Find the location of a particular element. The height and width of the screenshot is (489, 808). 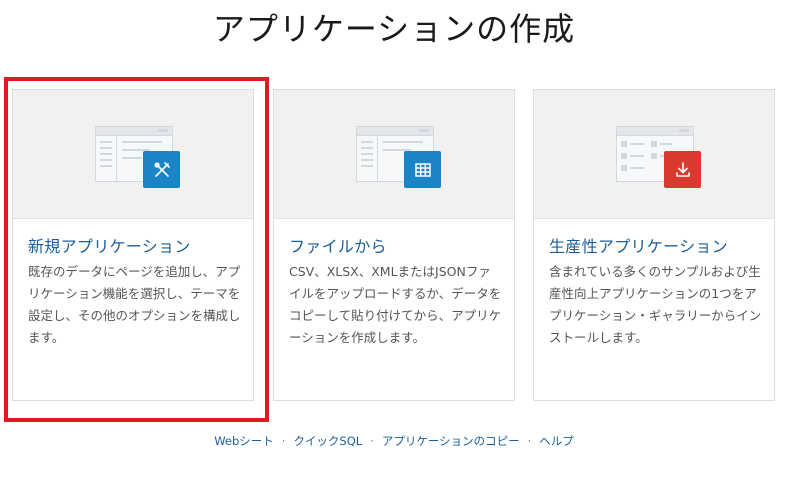

help-link: ヘルプ is located at coordinates (556, 441).